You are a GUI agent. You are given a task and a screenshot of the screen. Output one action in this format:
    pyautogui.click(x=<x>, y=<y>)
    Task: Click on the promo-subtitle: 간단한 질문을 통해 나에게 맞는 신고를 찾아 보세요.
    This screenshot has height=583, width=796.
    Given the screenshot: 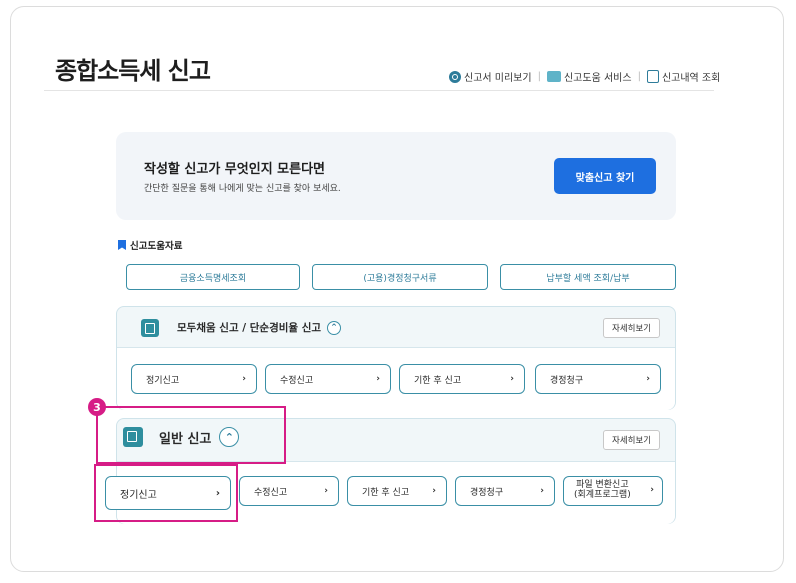 What is the action you would take?
    pyautogui.click(x=242, y=189)
    